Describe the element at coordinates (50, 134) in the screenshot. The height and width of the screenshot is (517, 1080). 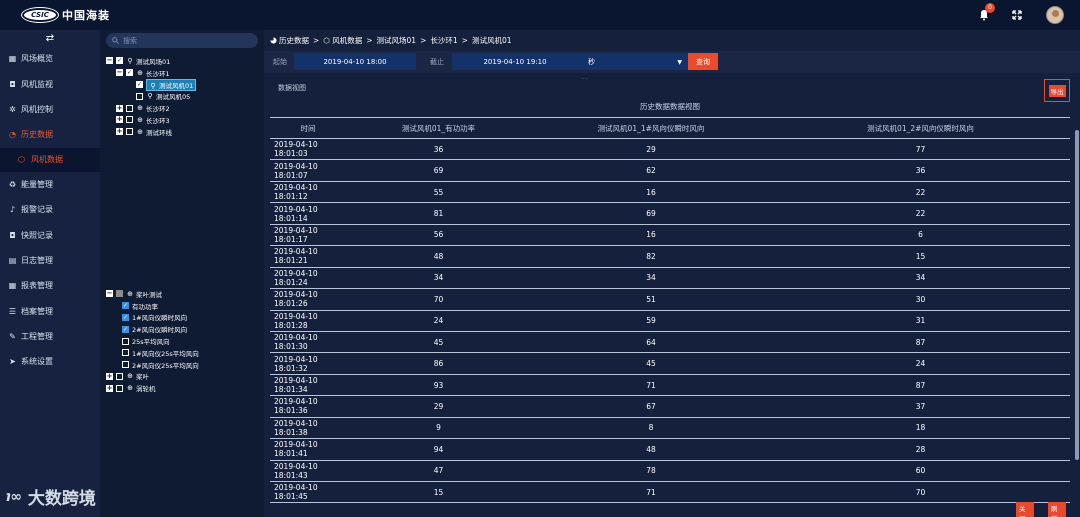
I see `sidebar-item-history: ◔ 历史数据` at that location.